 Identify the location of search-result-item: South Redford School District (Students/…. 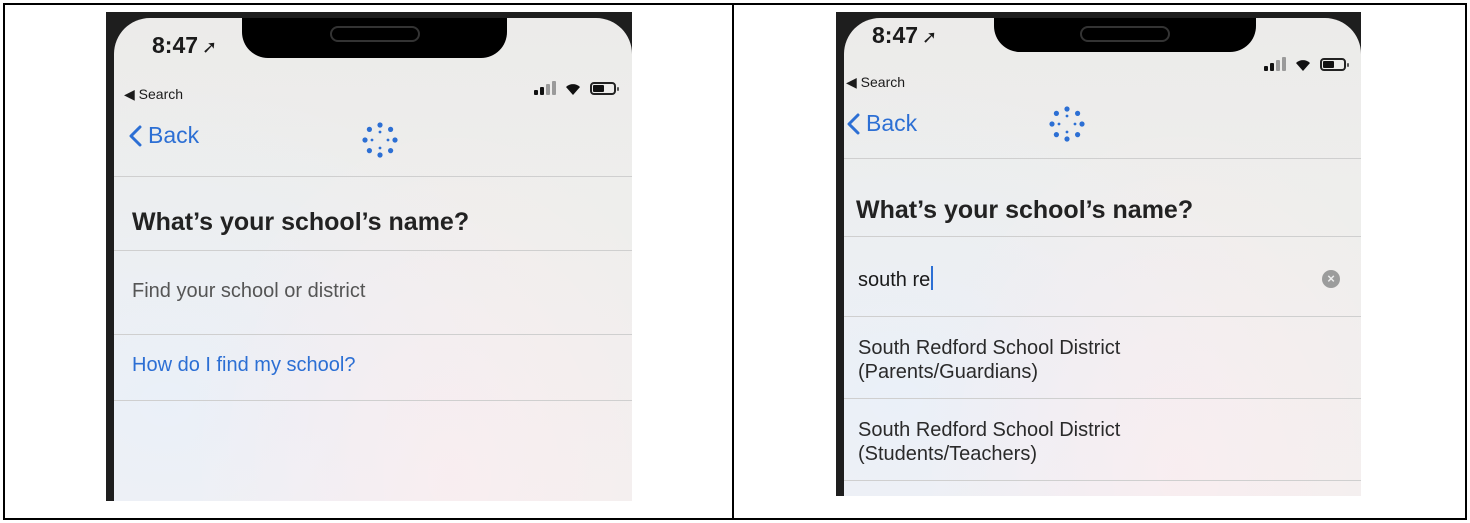
(989, 442).